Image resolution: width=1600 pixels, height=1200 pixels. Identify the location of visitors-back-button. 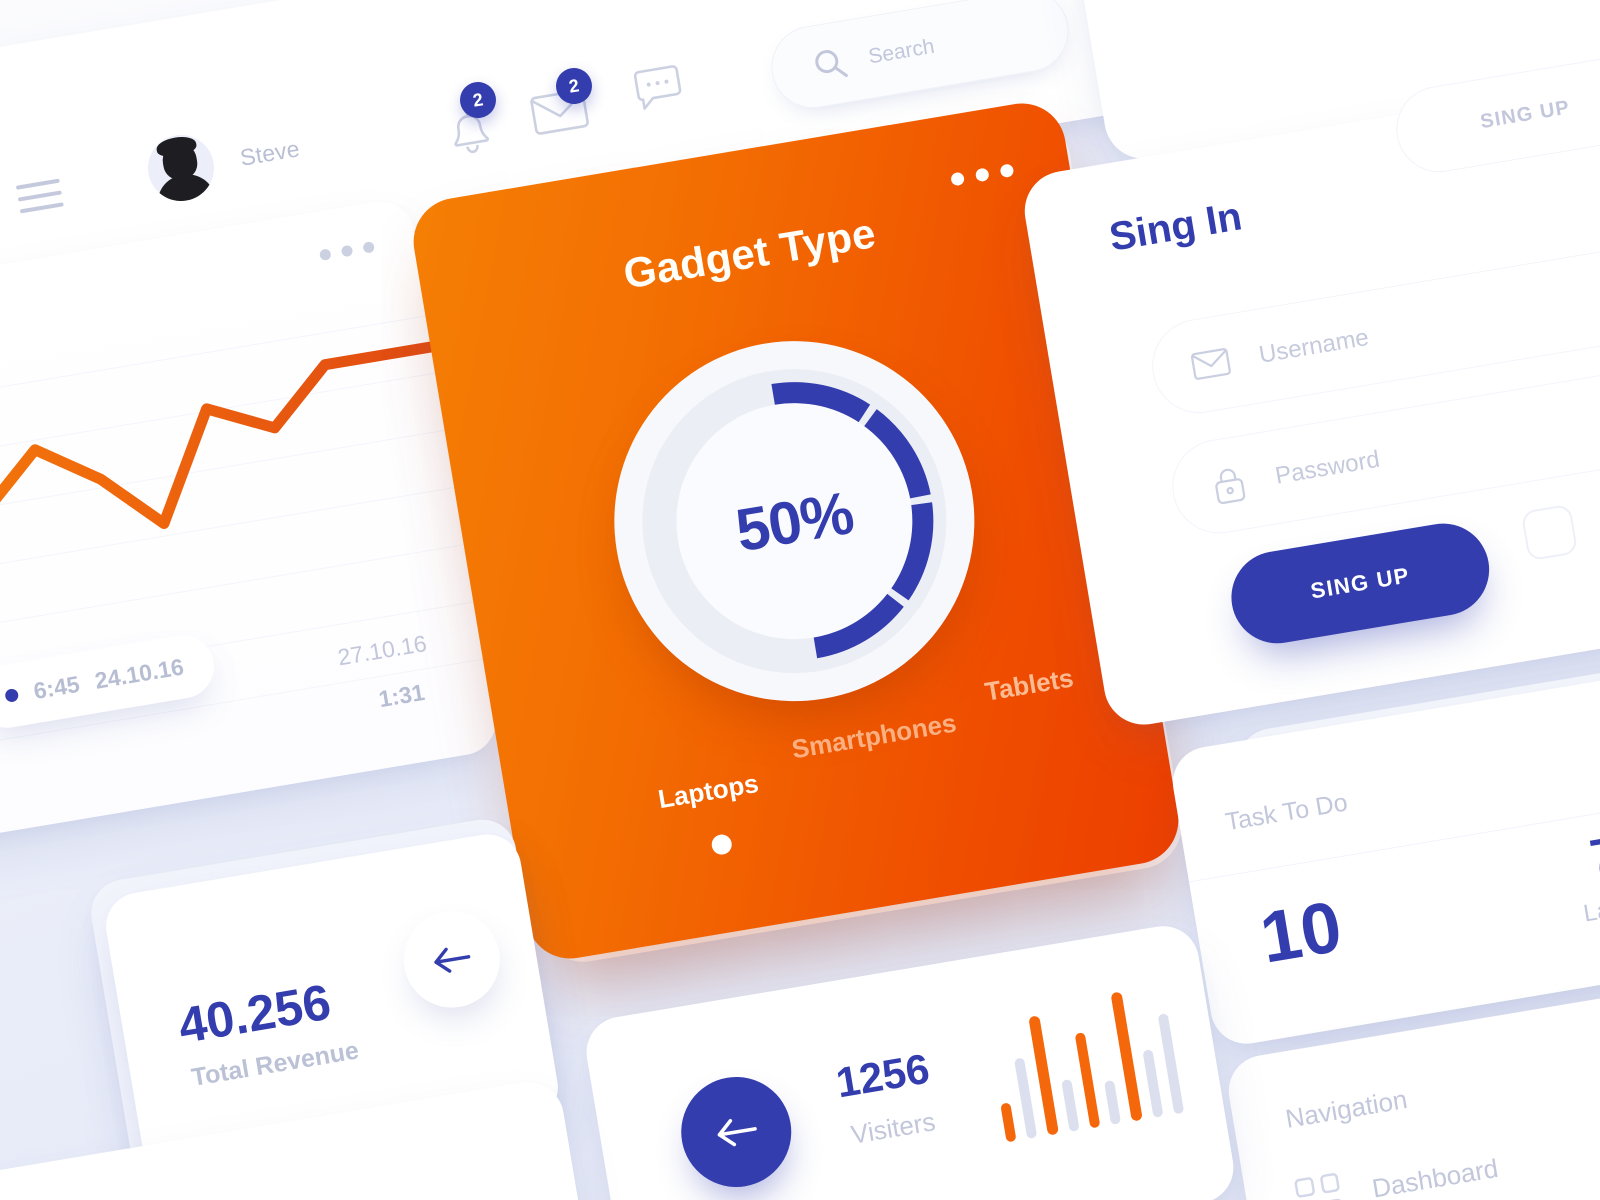
(736, 1132).